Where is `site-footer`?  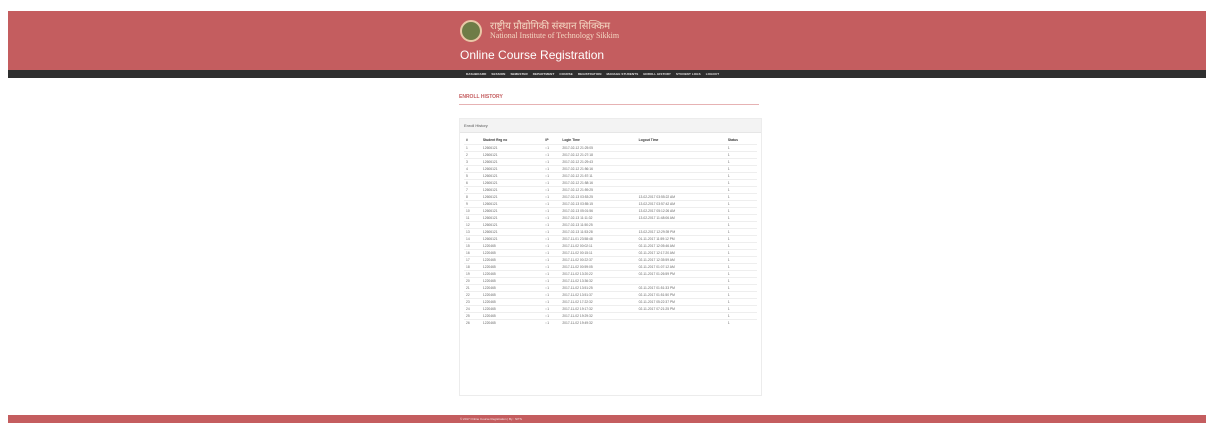 site-footer is located at coordinates (607, 419).